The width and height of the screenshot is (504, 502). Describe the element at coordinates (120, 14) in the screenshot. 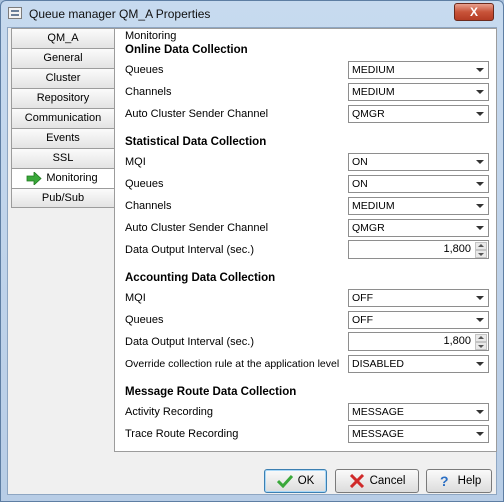

I see `window-title: Queue manager QM_A Properties` at that location.